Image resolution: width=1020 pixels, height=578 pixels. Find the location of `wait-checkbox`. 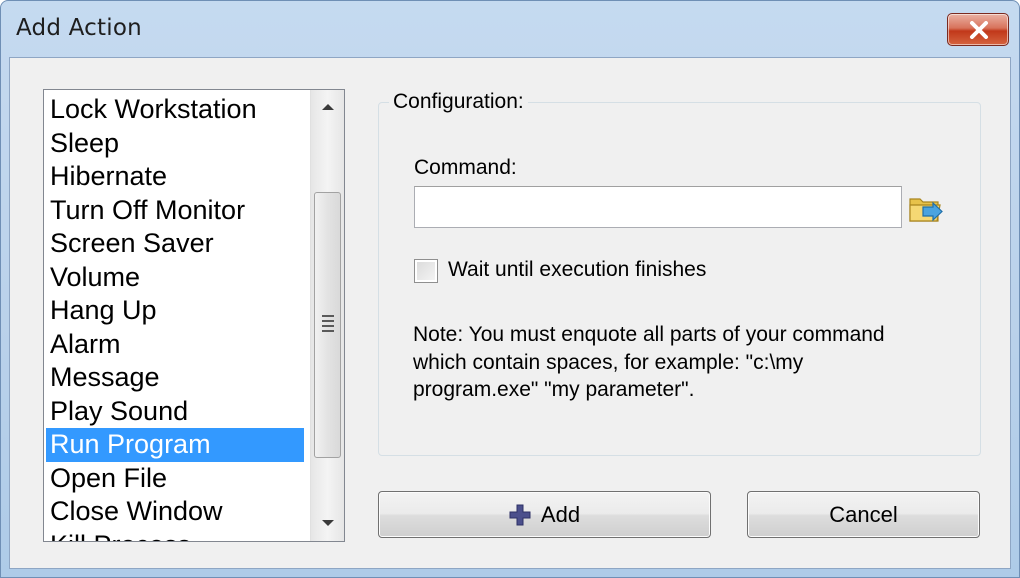

wait-checkbox is located at coordinates (426, 271).